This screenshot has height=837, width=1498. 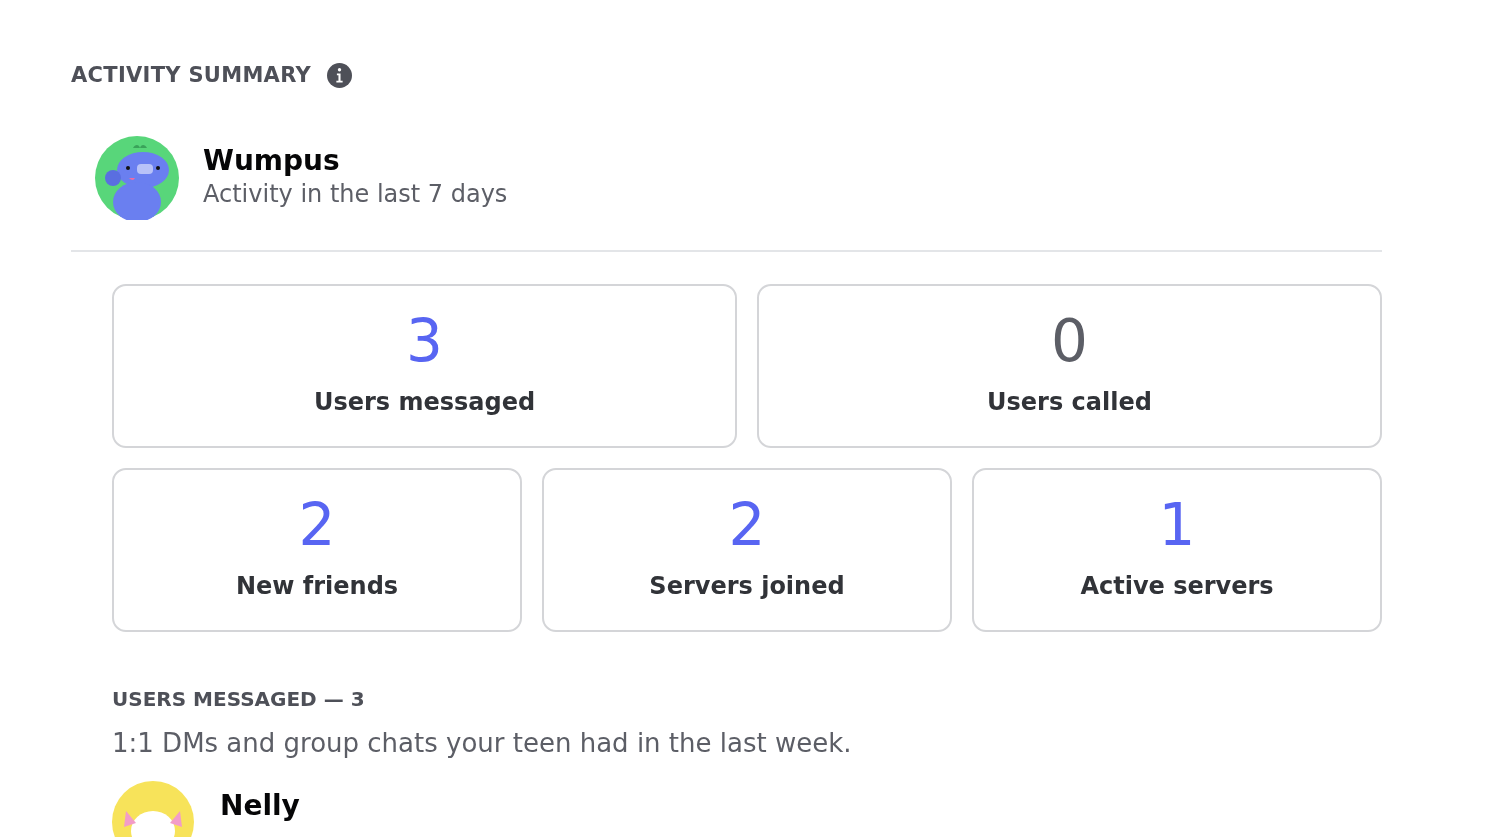 What do you see at coordinates (239, 699) in the screenshot?
I see `section-title: USERS MESSAGED — 3` at bounding box center [239, 699].